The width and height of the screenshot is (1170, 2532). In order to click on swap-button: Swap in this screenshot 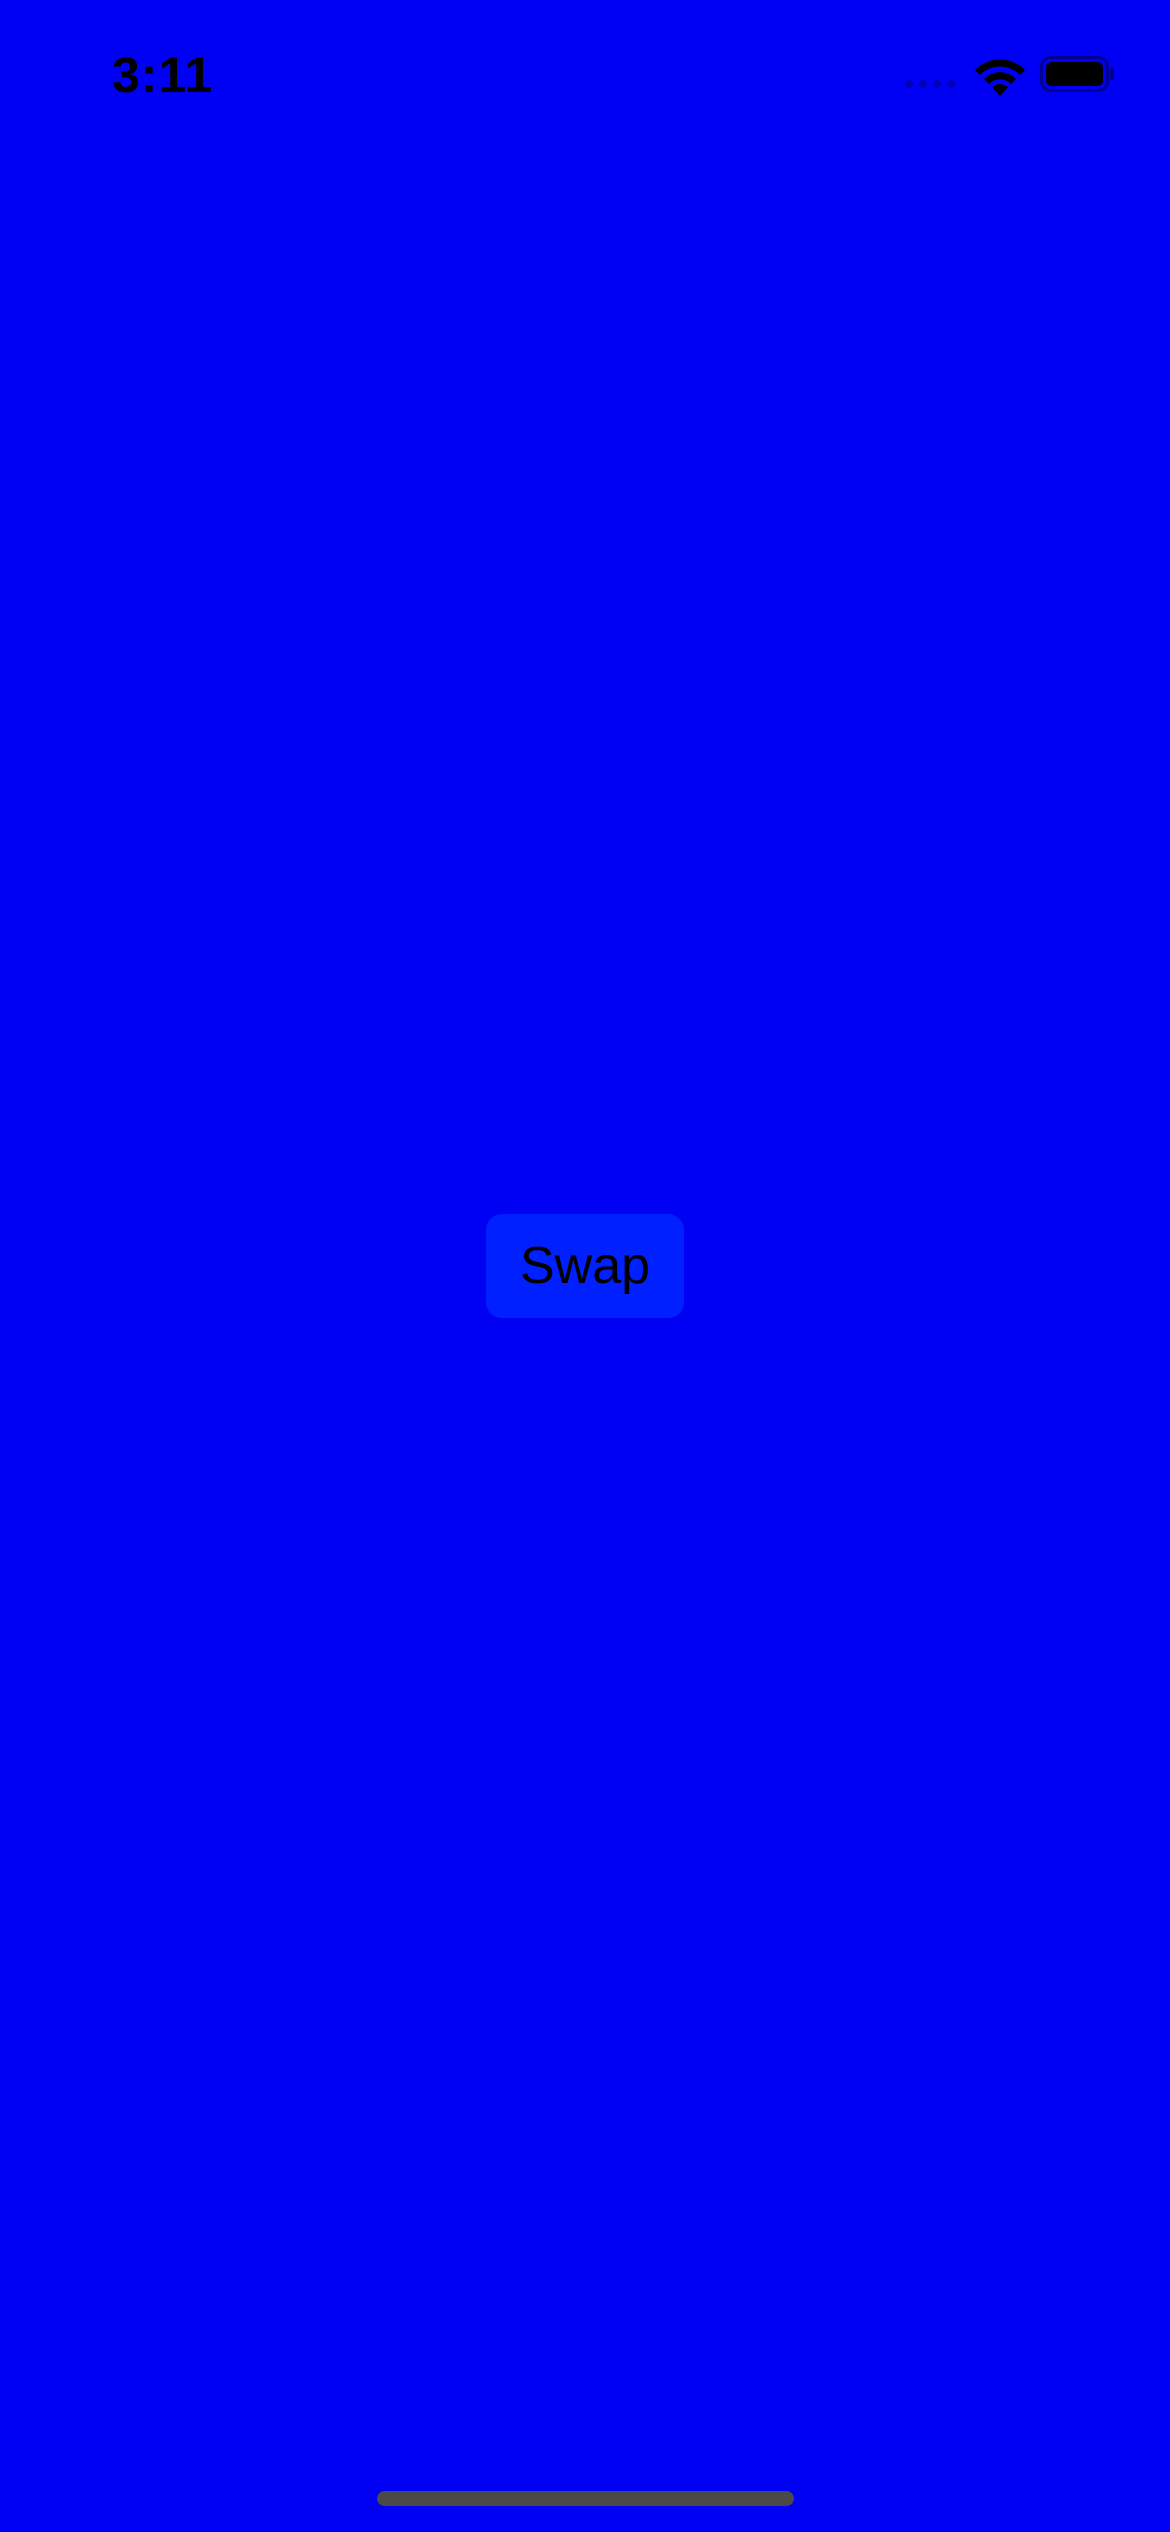, I will do `click(585, 1266)`.